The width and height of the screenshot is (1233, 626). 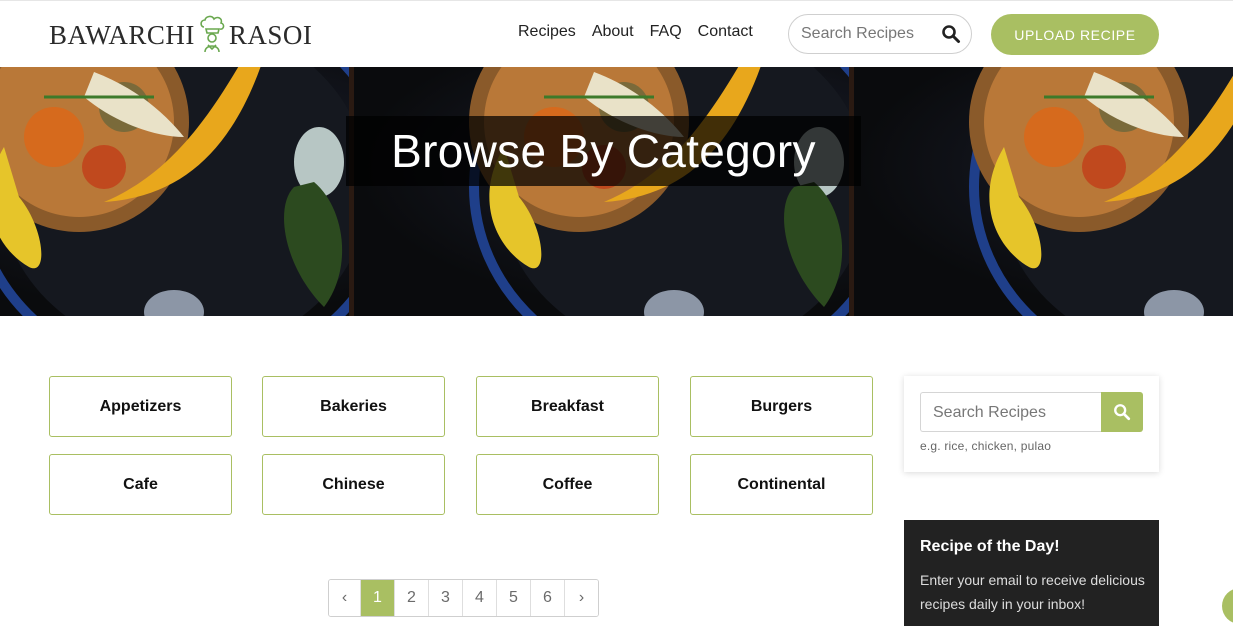 I want to click on hero-title-box: Browse By Category, so click(x=603, y=151).